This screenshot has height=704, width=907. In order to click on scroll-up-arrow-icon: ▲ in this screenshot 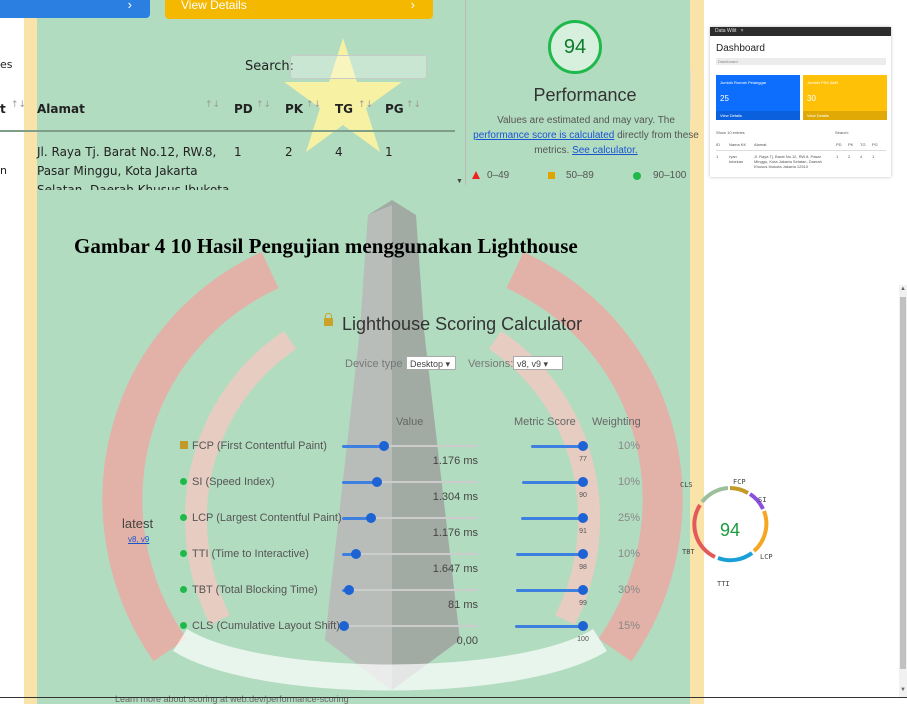, I will do `click(903, 289)`.